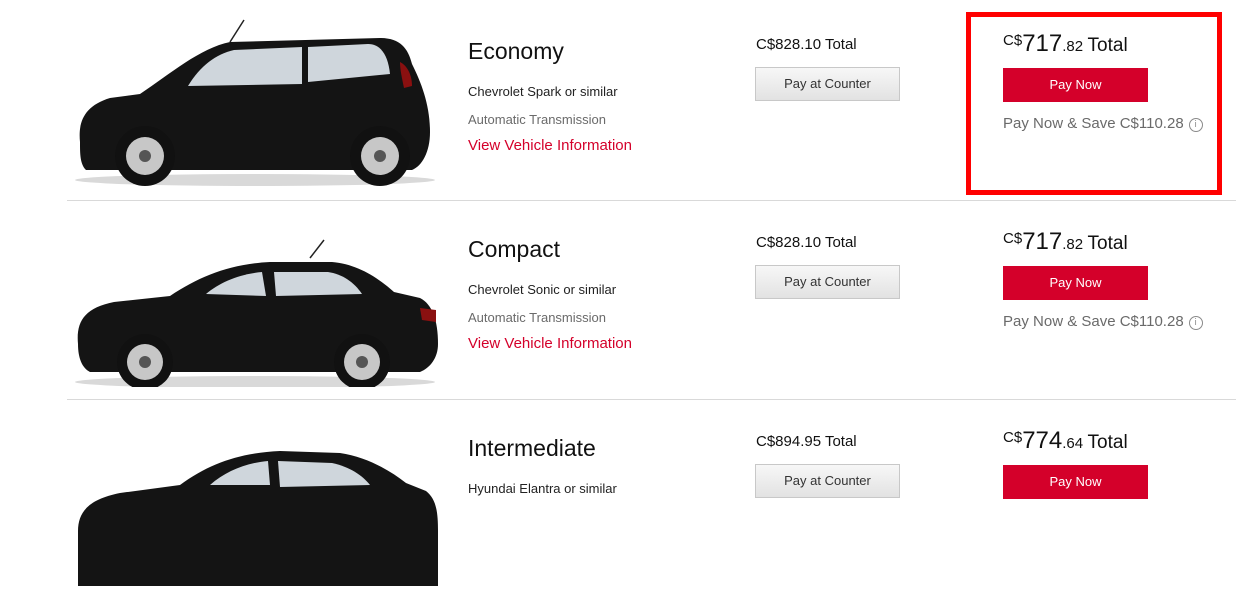  What do you see at coordinates (1094, 103) in the screenshot?
I see `highlight-box` at bounding box center [1094, 103].